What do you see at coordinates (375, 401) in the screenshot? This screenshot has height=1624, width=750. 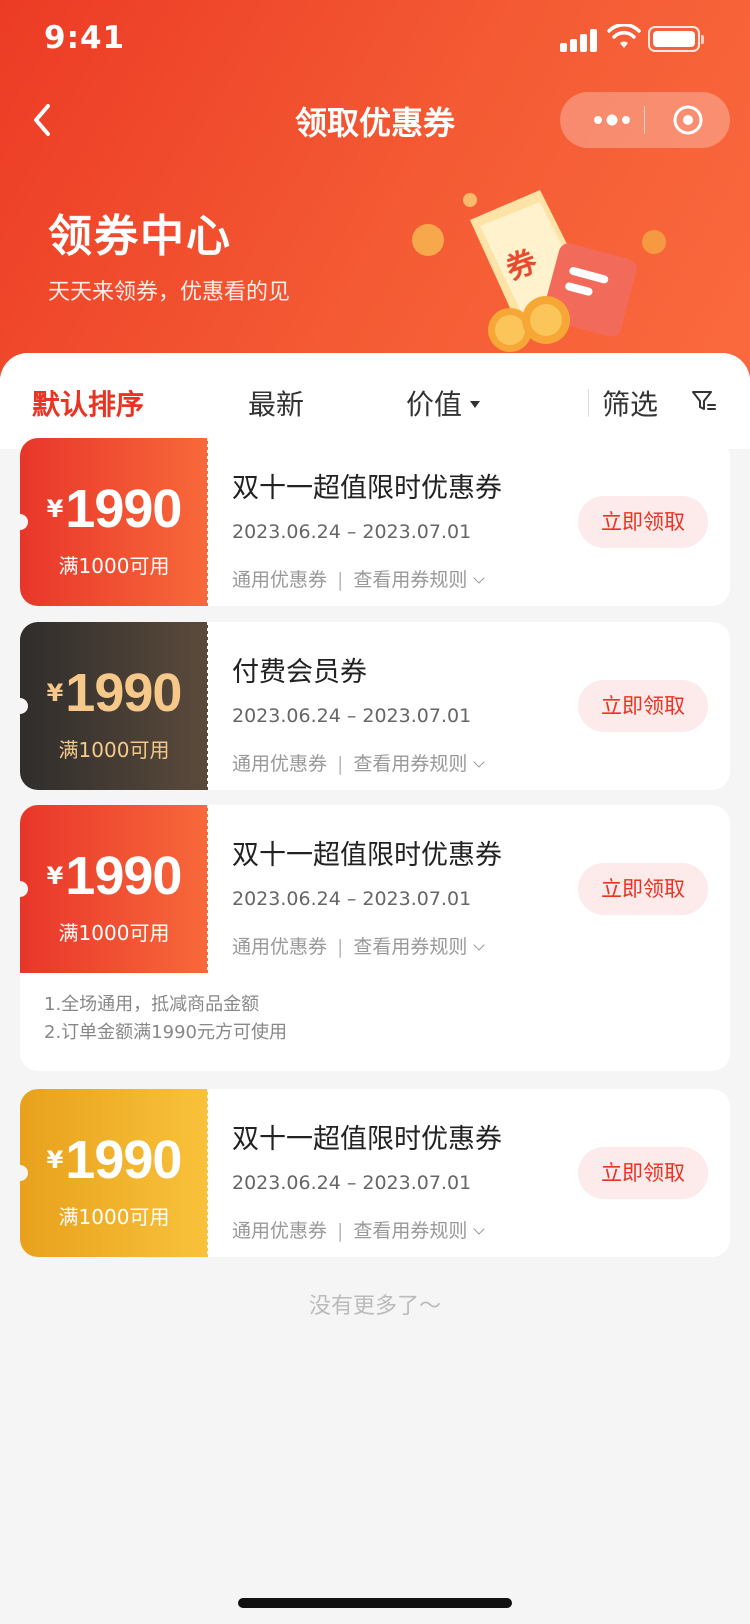 I see `sort-tabs: 默认排序 最新 价值 筛选` at bounding box center [375, 401].